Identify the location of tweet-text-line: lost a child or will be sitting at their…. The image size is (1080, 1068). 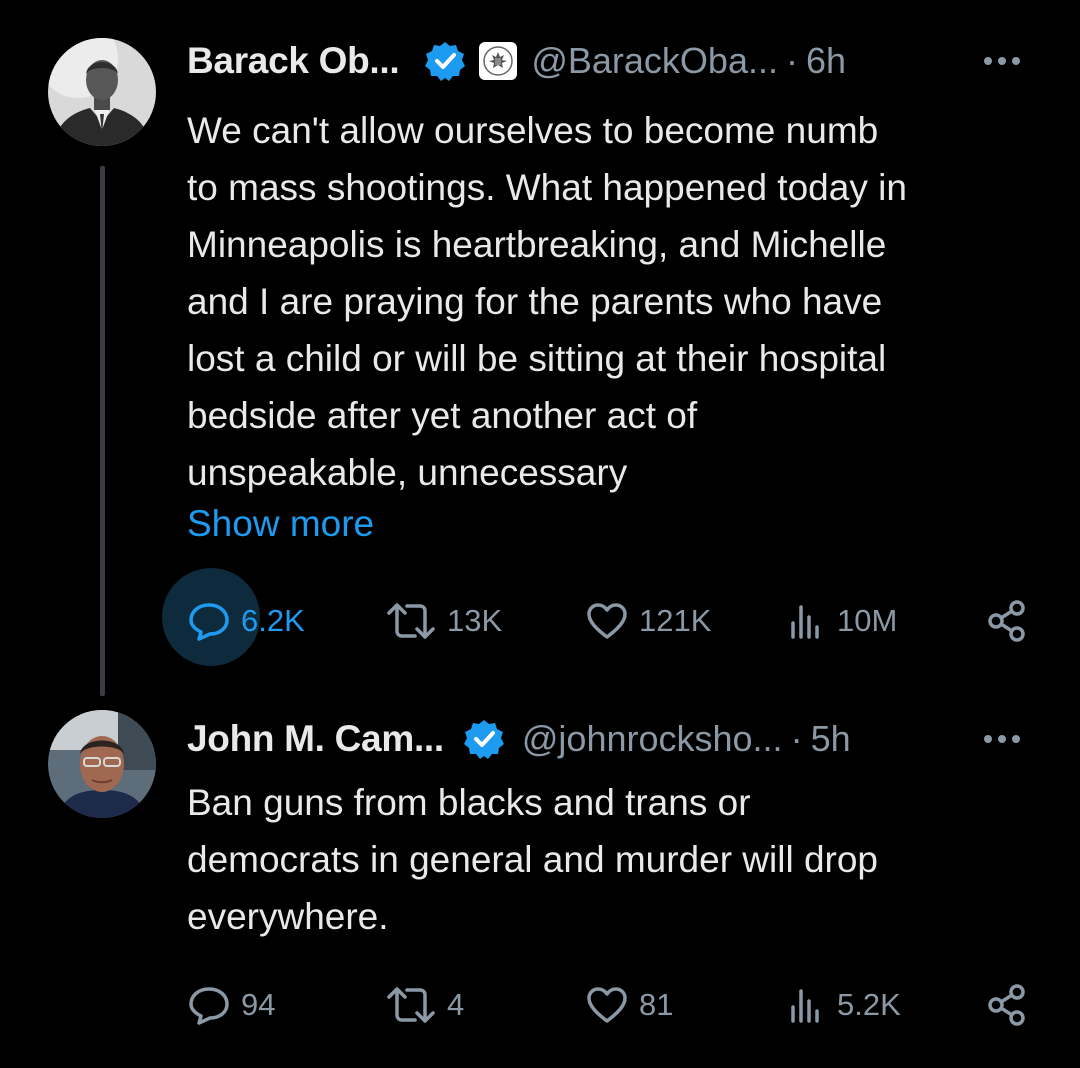
(537, 358).